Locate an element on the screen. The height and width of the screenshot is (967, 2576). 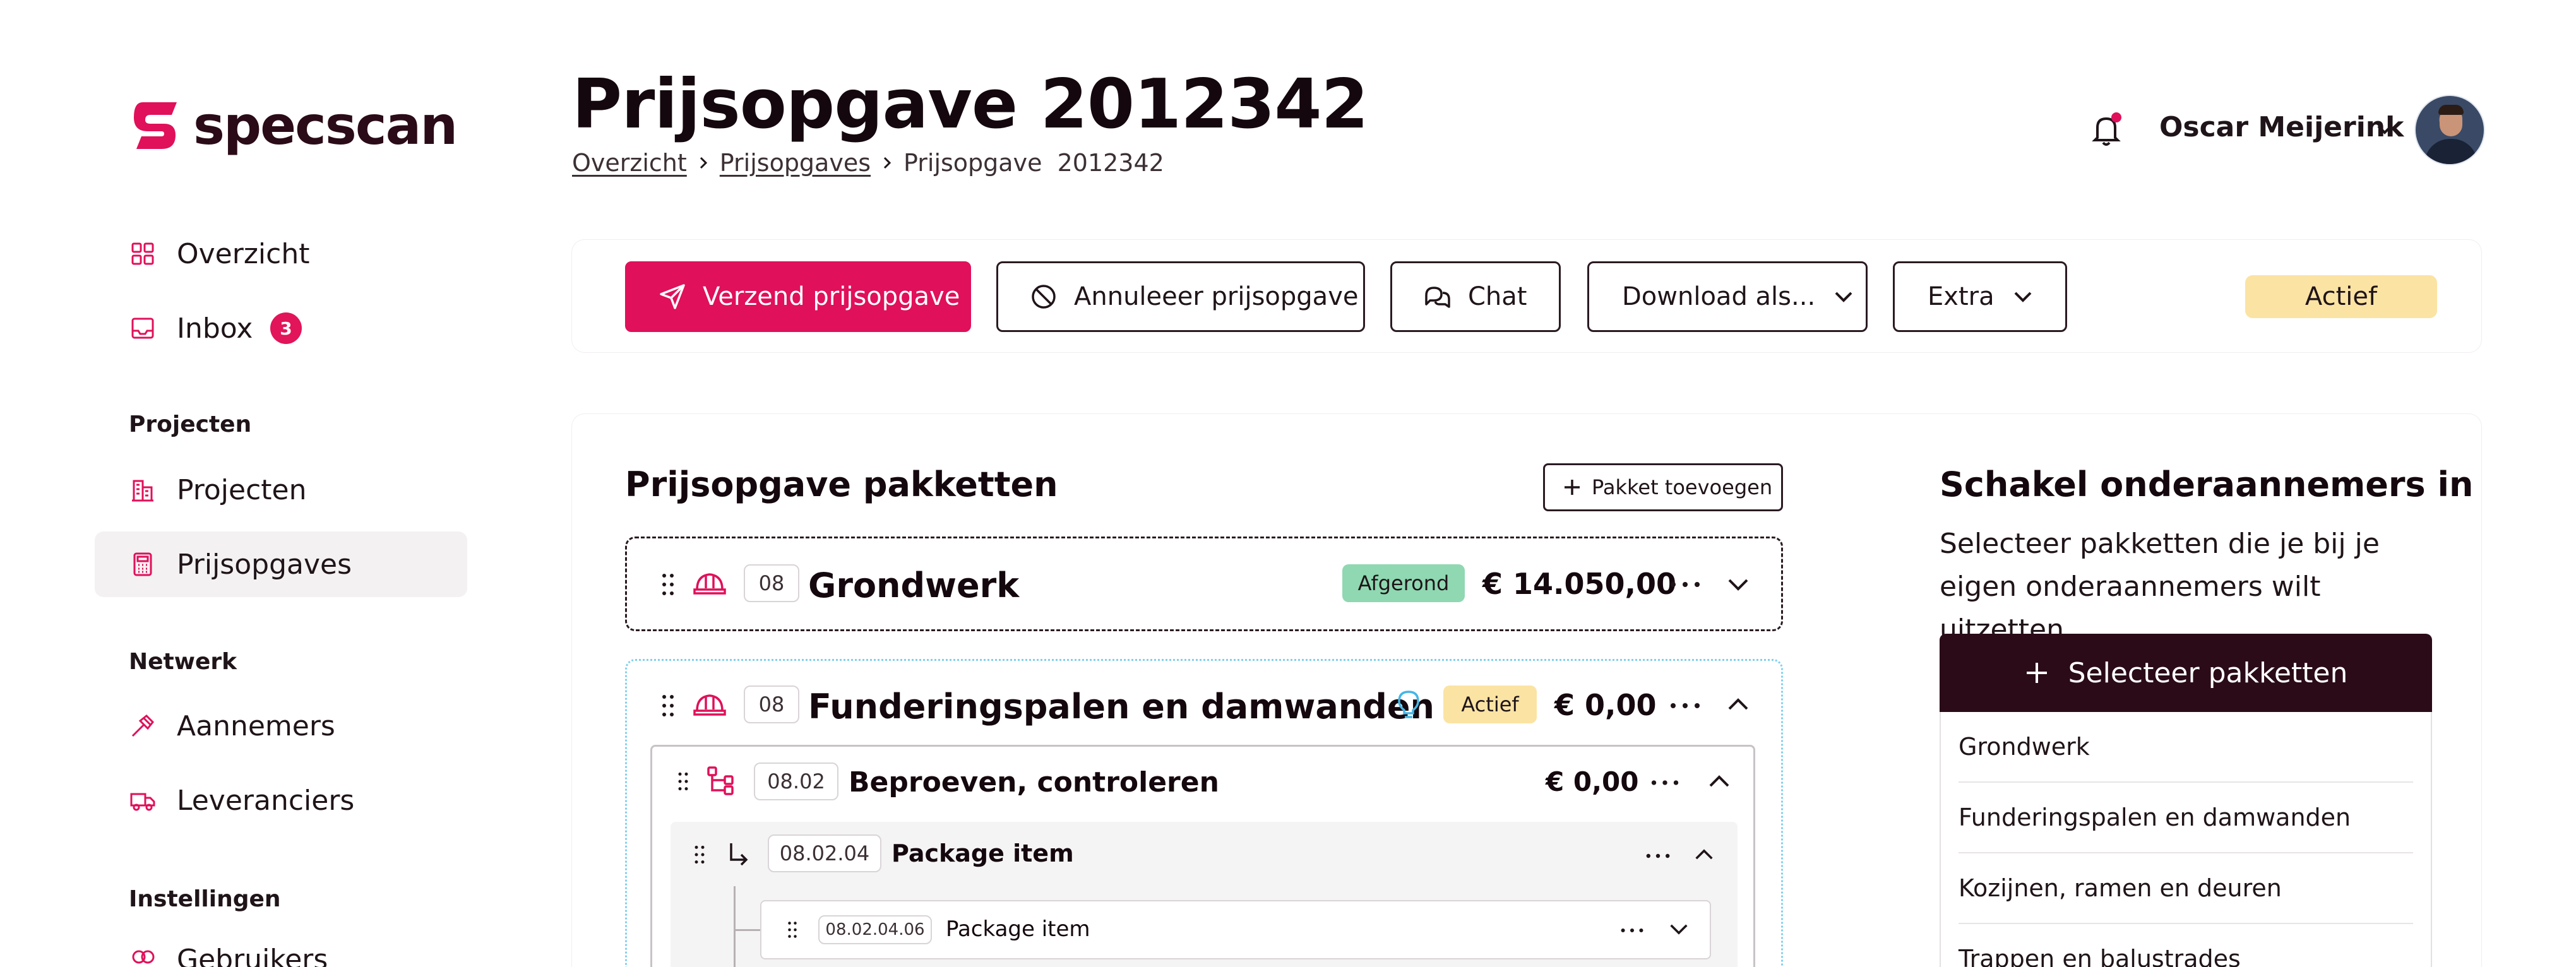
extra-dropdown: Extra is located at coordinates (1980, 296).